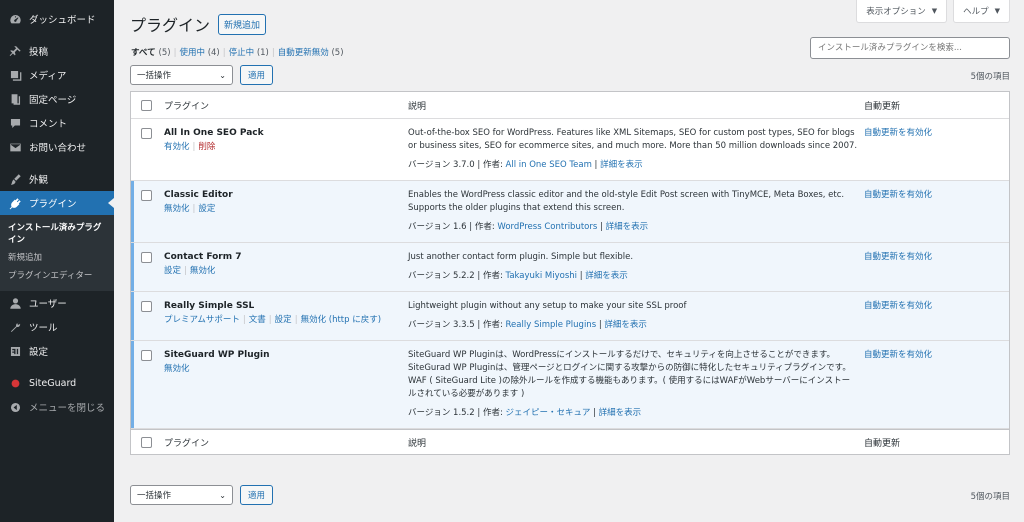 This screenshot has width=1024, height=522. What do you see at coordinates (15, 203) in the screenshot?
I see `plugin-icon` at bounding box center [15, 203].